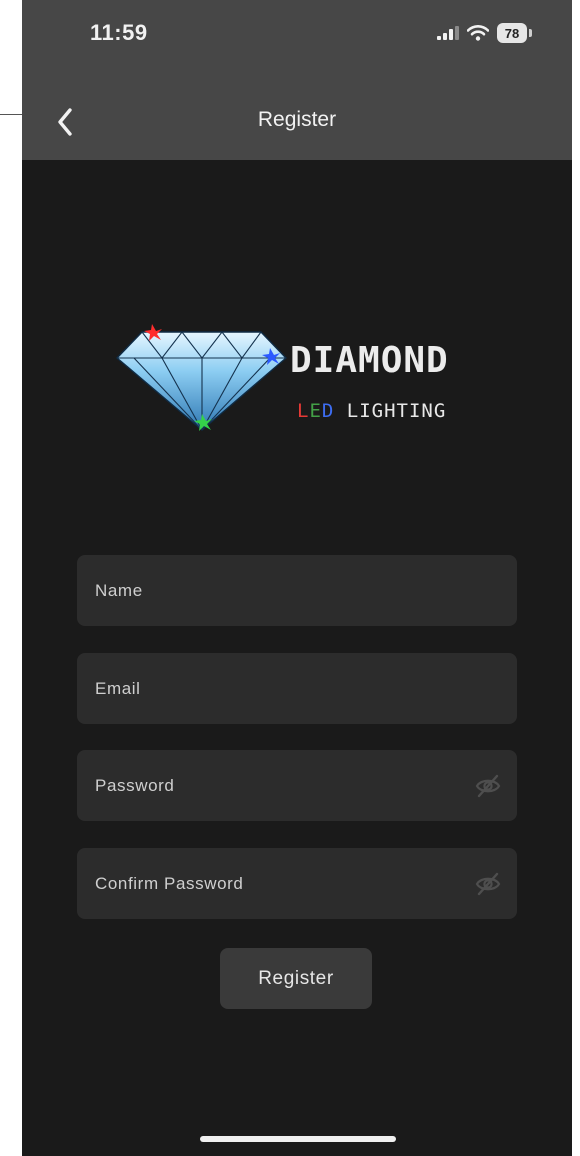  I want to click on name-field, so click(297, 590).